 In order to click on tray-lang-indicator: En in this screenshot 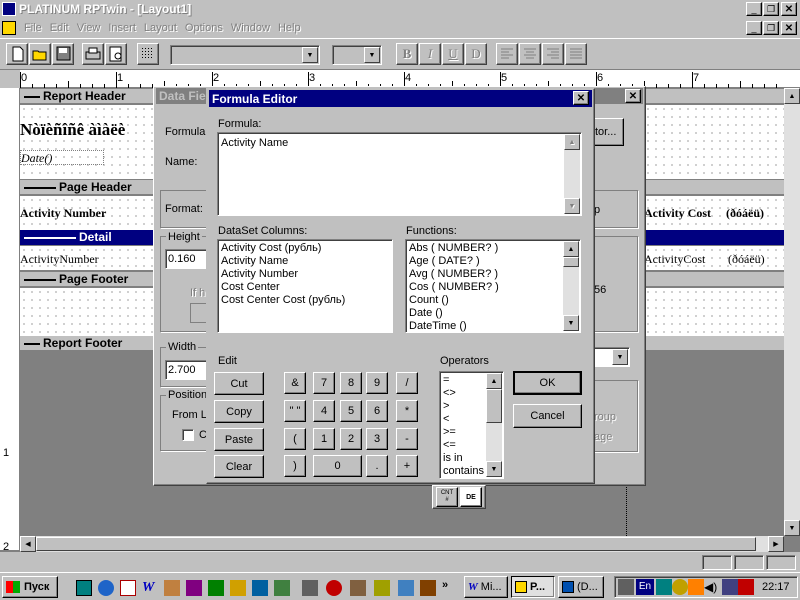, I will do `click(645, 587)`.